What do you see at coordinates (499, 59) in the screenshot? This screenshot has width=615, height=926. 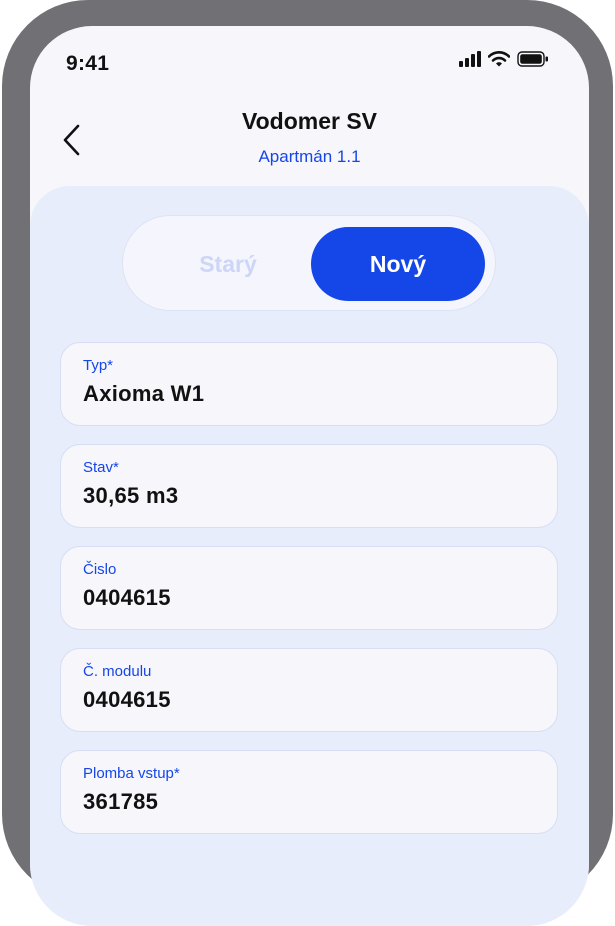 I see `wifi-icon` at bounding box center [499, 59].